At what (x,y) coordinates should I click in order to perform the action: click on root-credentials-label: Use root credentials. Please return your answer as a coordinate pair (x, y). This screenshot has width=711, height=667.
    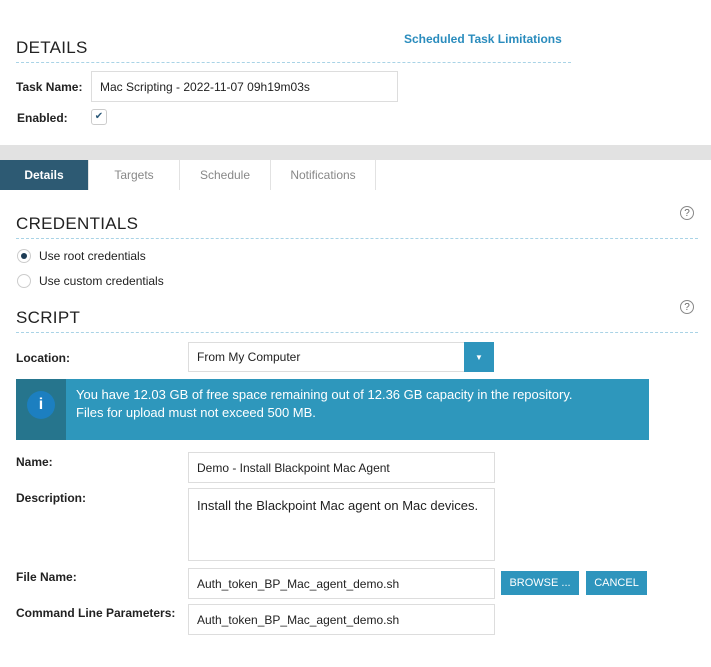
    Looking at the image, I should click on (92, 256).